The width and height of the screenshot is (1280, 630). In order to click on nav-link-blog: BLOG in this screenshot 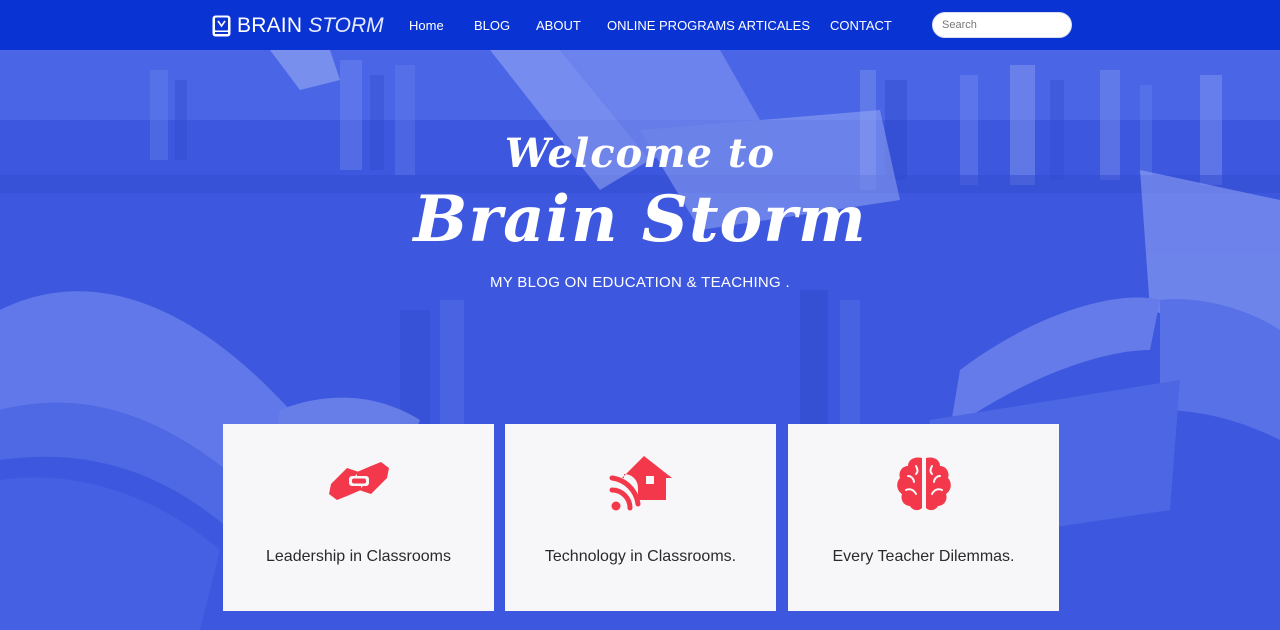, I will do `click(492, 25)`.